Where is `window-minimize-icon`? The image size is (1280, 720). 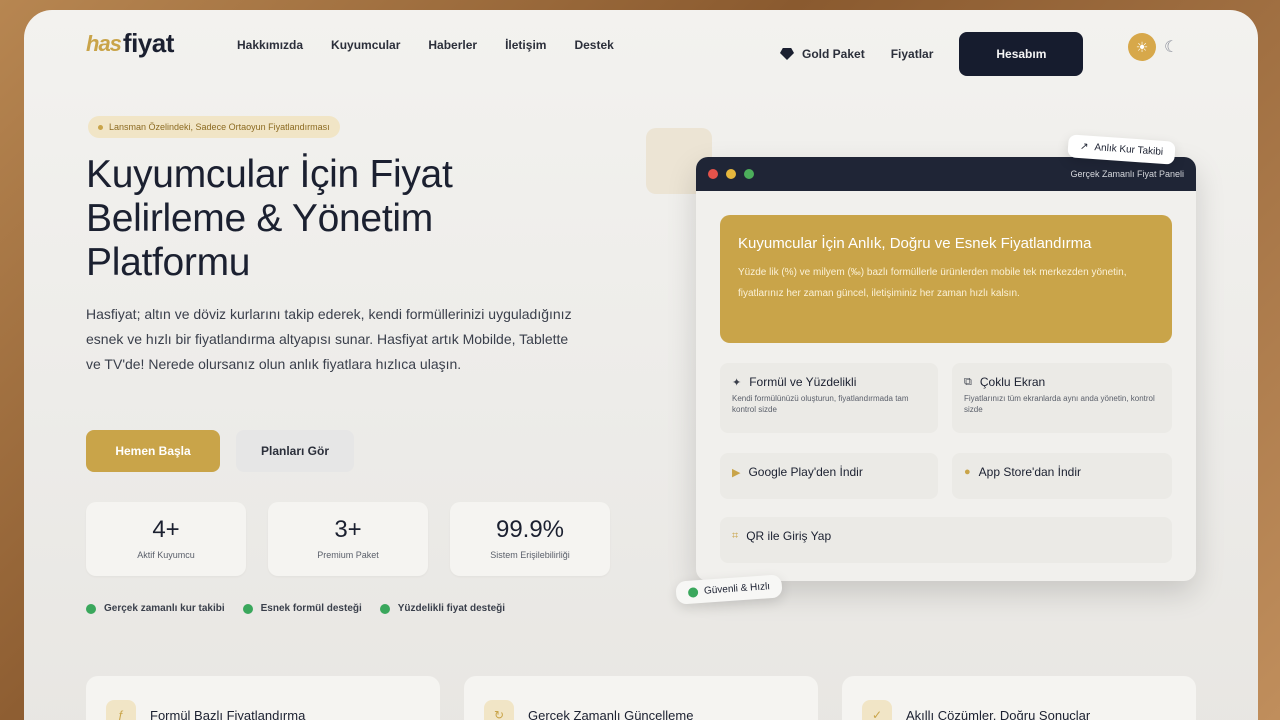
window-minimize-icon is located at coordinates (731, 174).